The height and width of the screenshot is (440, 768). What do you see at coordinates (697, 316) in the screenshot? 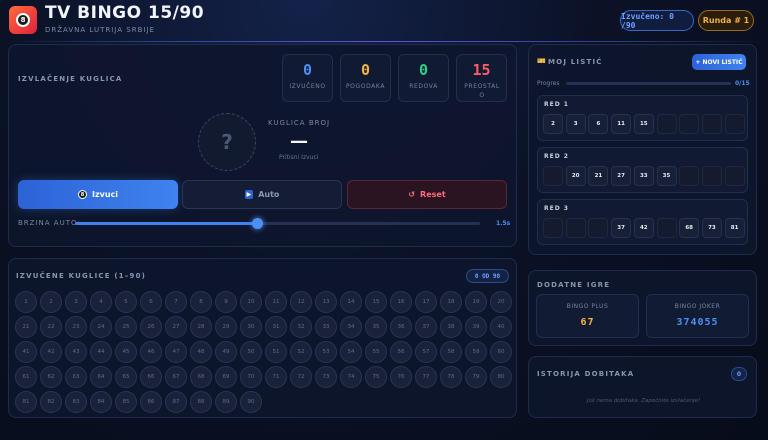
I see `bingo-joker-box: BINGO JOKER 374055` at bounding box center [697, 316].